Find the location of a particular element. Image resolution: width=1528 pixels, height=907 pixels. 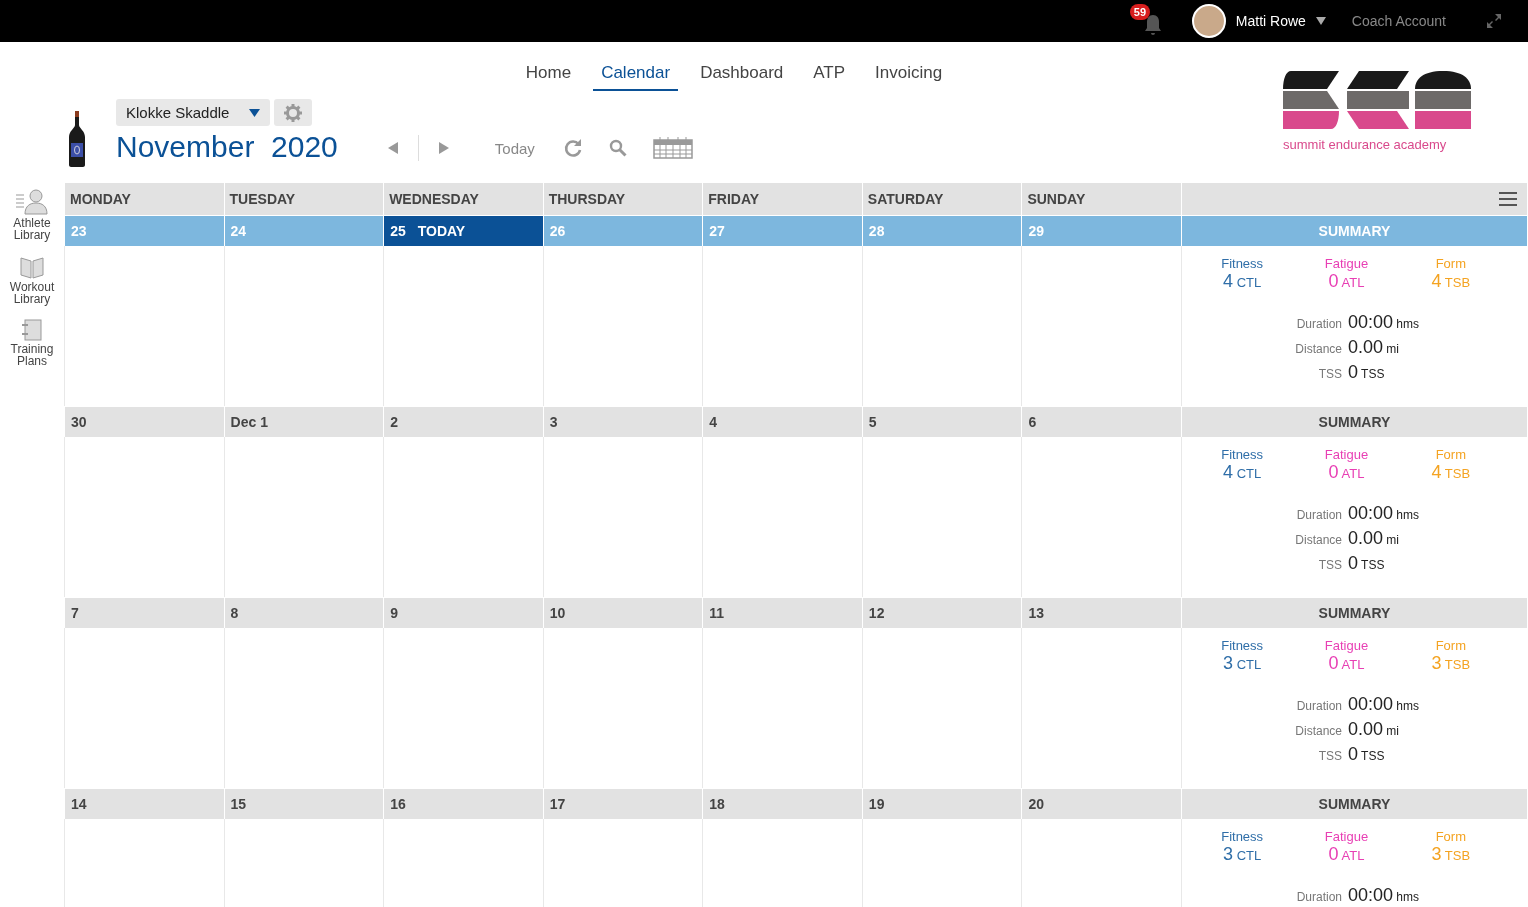

account-link: Coach Account is located at coordinates (1398, 21).